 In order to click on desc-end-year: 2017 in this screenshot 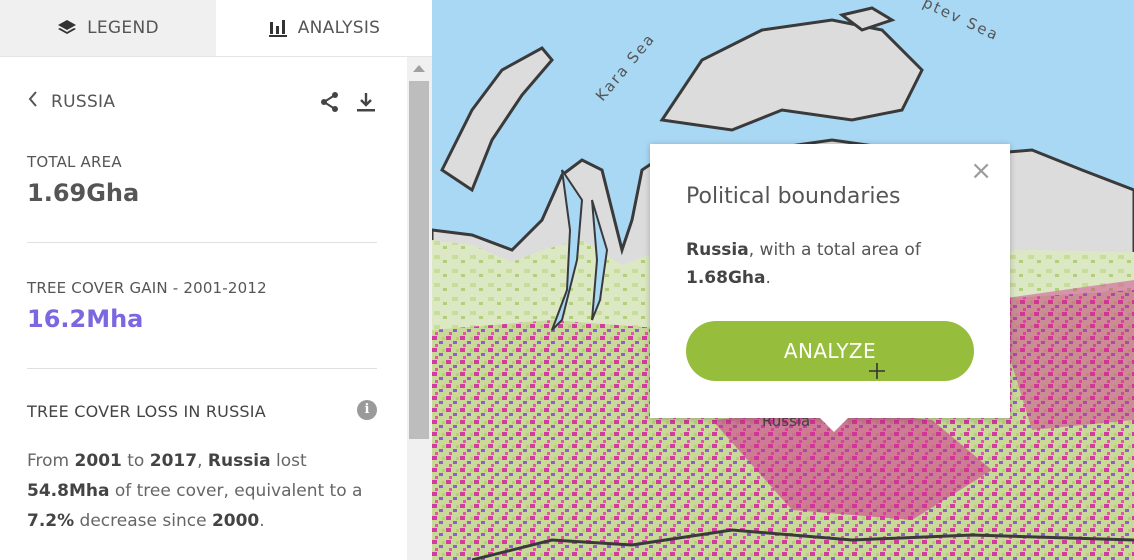, I will do `click(173, 461)`.